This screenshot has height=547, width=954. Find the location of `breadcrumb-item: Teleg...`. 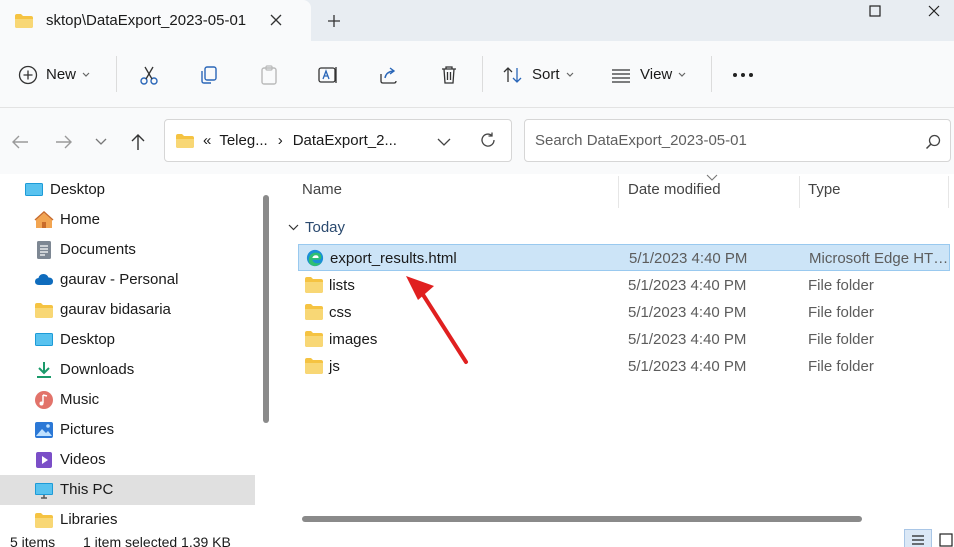

breadcrumb-item: Teleg... is located at coordinates (243, 140).